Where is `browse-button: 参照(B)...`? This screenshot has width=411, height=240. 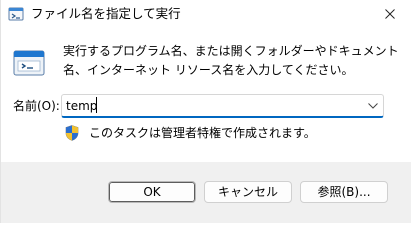
browse-button: 参照(B)... is located at coordinates (344, 192).